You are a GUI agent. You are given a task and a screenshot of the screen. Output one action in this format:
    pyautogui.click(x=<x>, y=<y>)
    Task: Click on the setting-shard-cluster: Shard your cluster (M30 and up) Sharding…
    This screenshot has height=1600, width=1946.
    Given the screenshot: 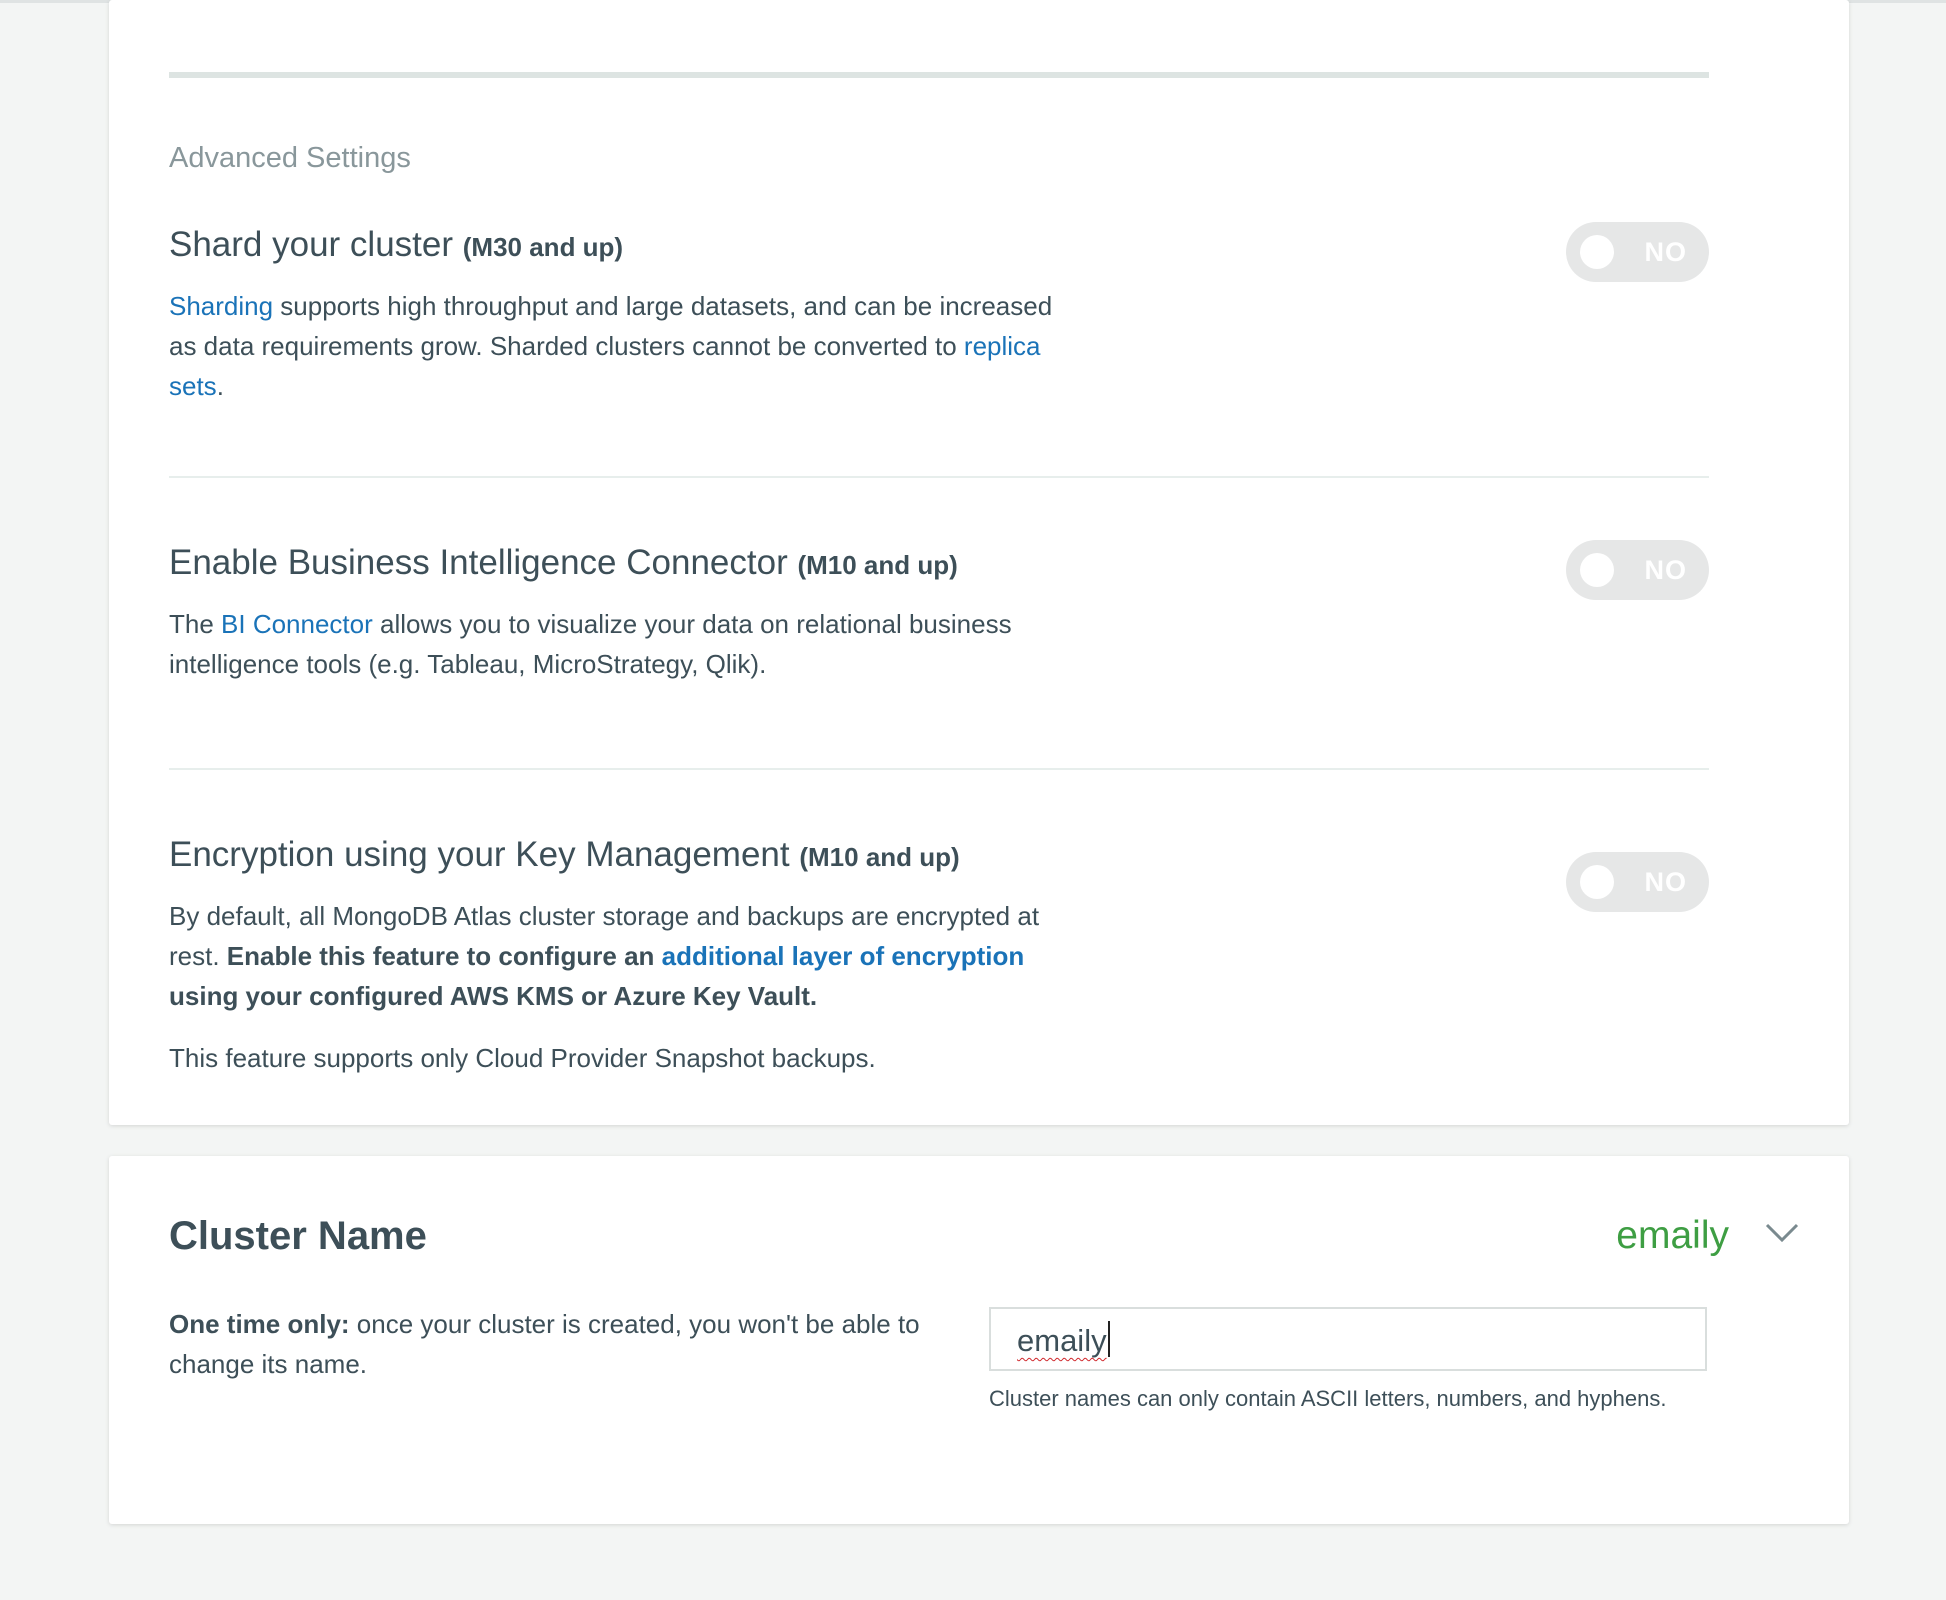 What is the action you would take?
    pyautogui.click(x=939, y=314)
    